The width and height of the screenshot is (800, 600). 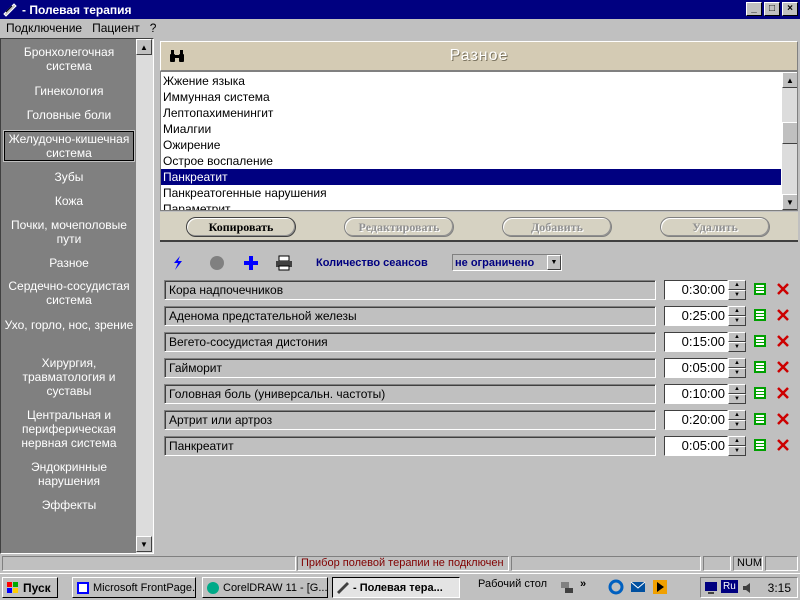 What do you see at coordinates (69, 115) in the screenshot?
I see `sidebar-item-headaches: Головные боли` at bounding box center [69, 115].